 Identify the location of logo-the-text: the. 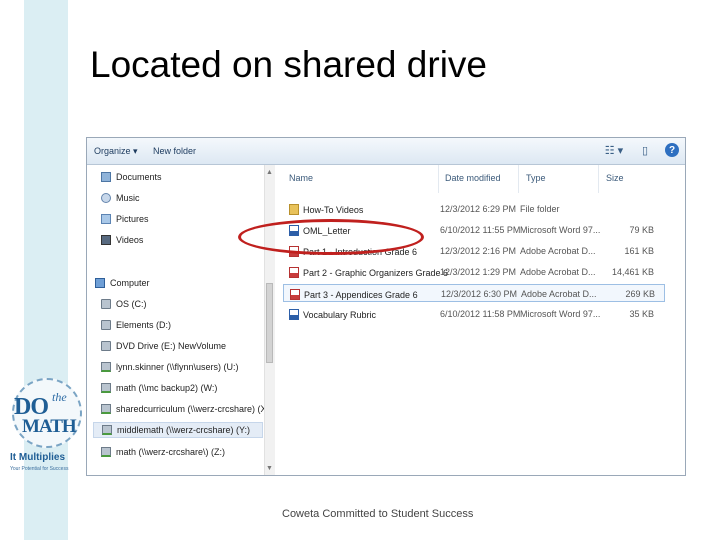
(59, 397).